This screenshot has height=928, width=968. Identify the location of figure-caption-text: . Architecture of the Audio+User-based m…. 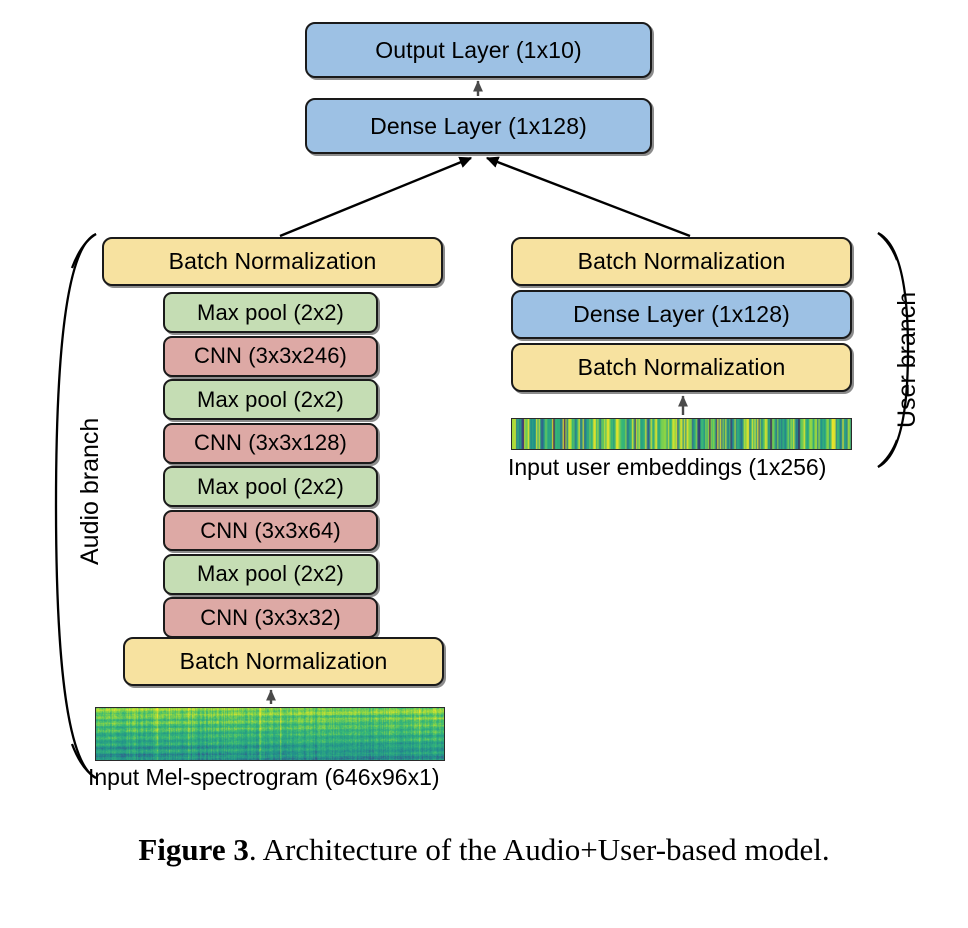
(539, 849).